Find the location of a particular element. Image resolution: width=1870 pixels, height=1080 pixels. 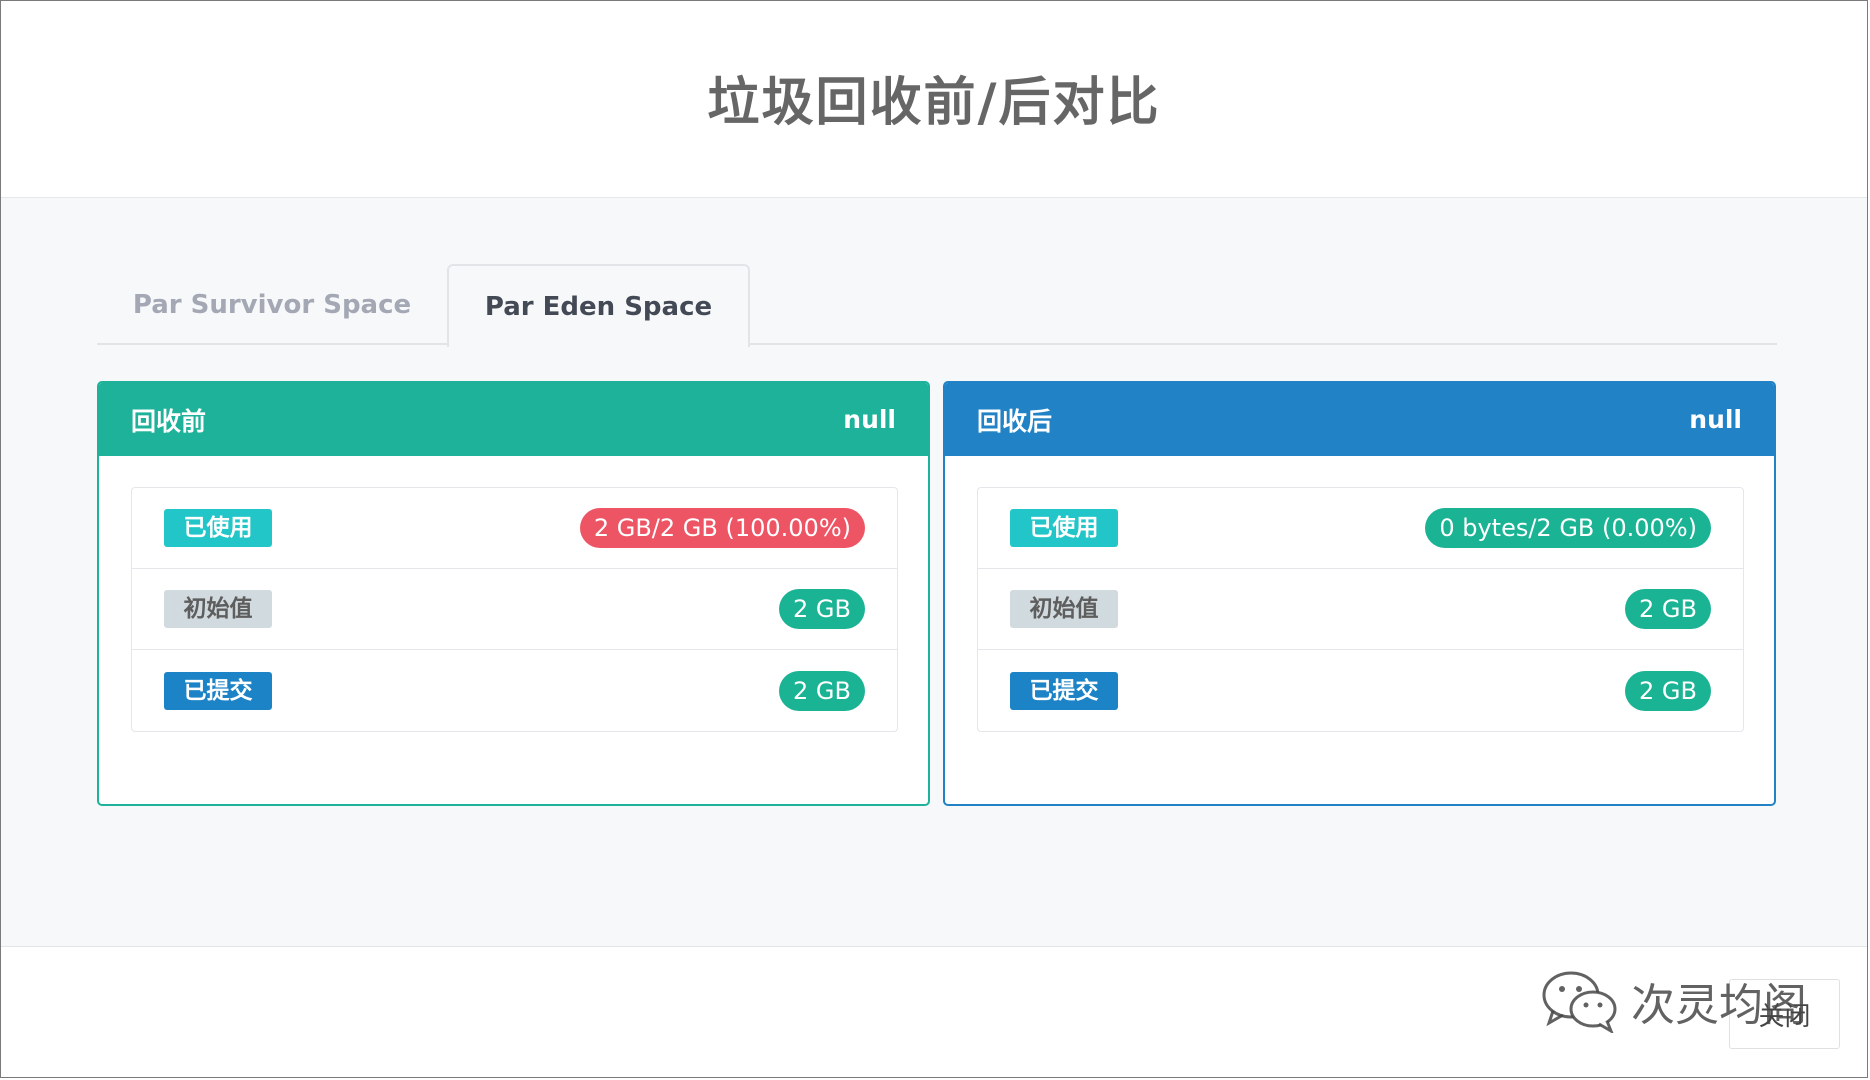

panel-after-value: null is located at coordinates (1715, 419).